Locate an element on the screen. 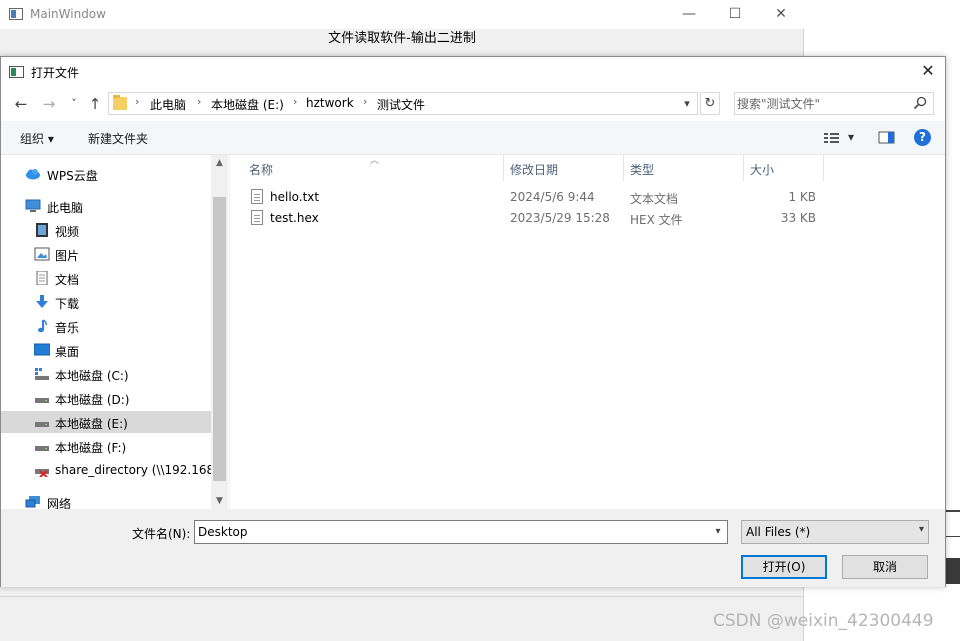 The width and height of the screenshot is (960, 641). dialog-close-button: ✕ is located at coordinates (928, 71).